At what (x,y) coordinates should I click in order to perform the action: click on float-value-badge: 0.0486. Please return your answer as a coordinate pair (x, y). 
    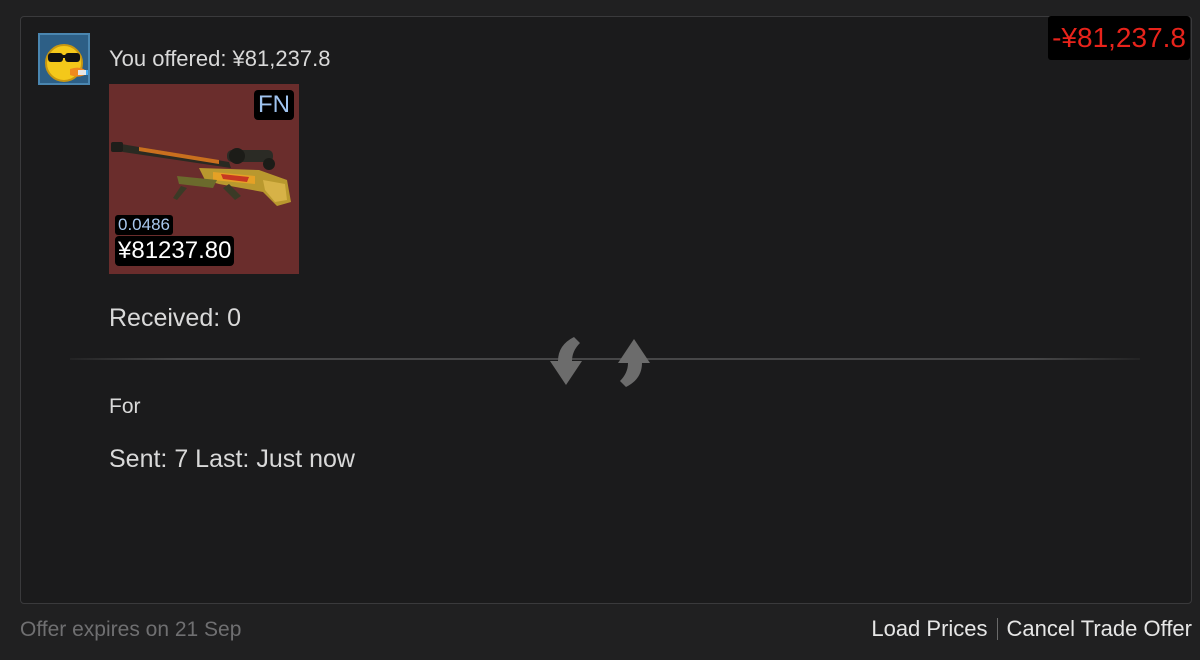
    Looking at the image, I should click on (144, 225).